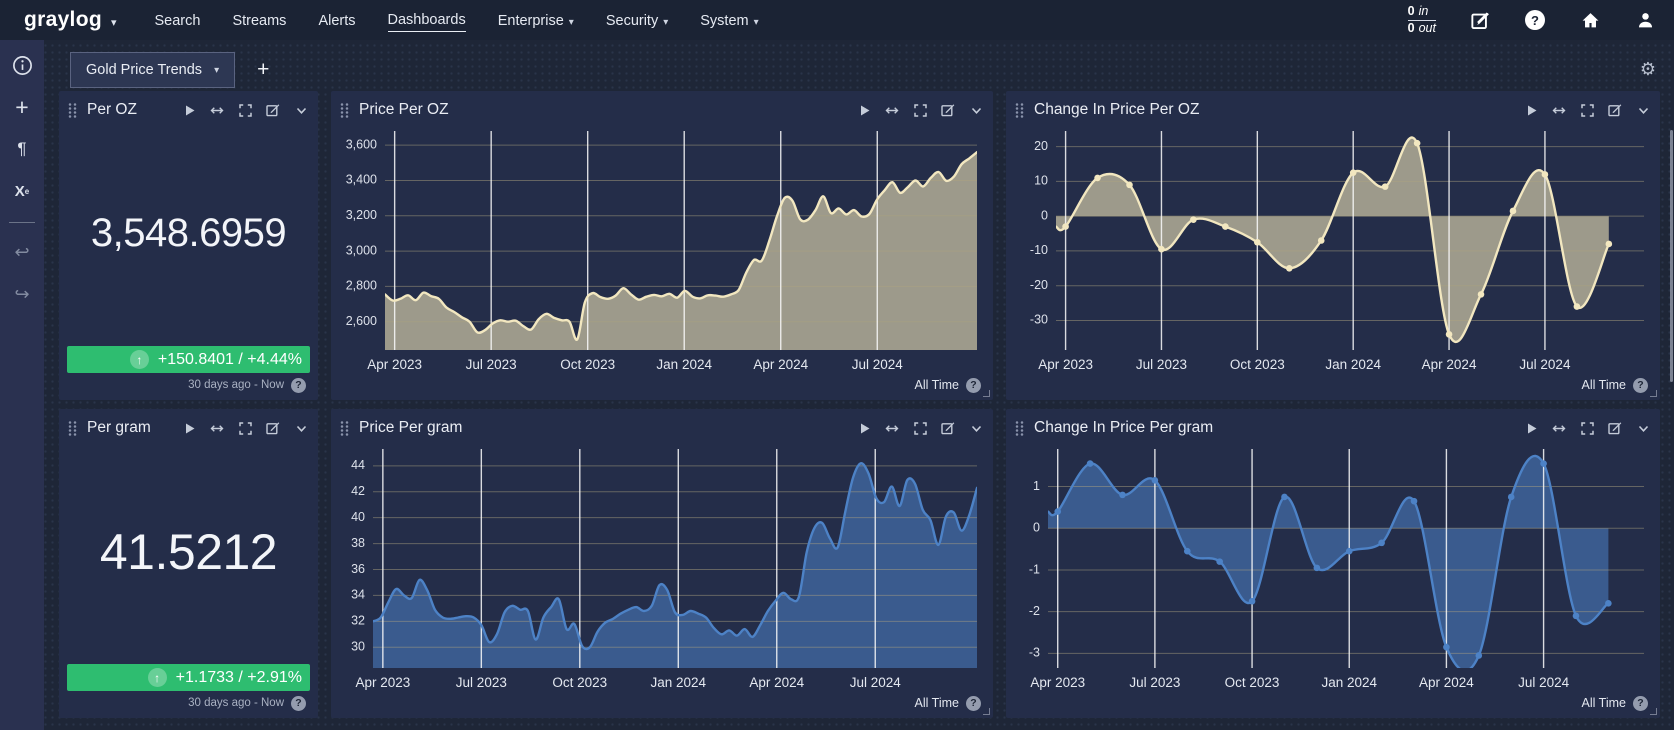  Describe the element at coordinates (22, 294) in the screenshot. I see `redo-icon: ↪` at that location.